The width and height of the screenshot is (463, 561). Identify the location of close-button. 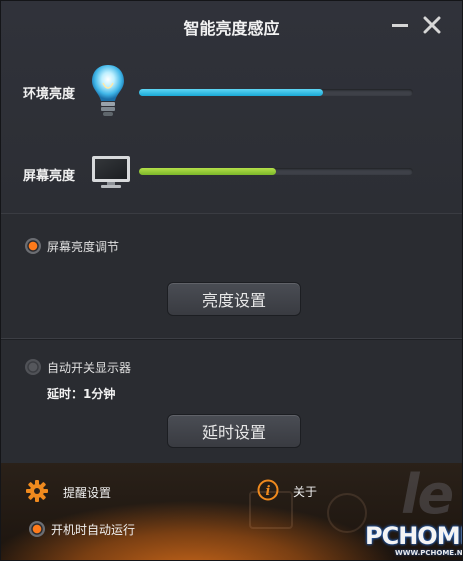
(432, 25).